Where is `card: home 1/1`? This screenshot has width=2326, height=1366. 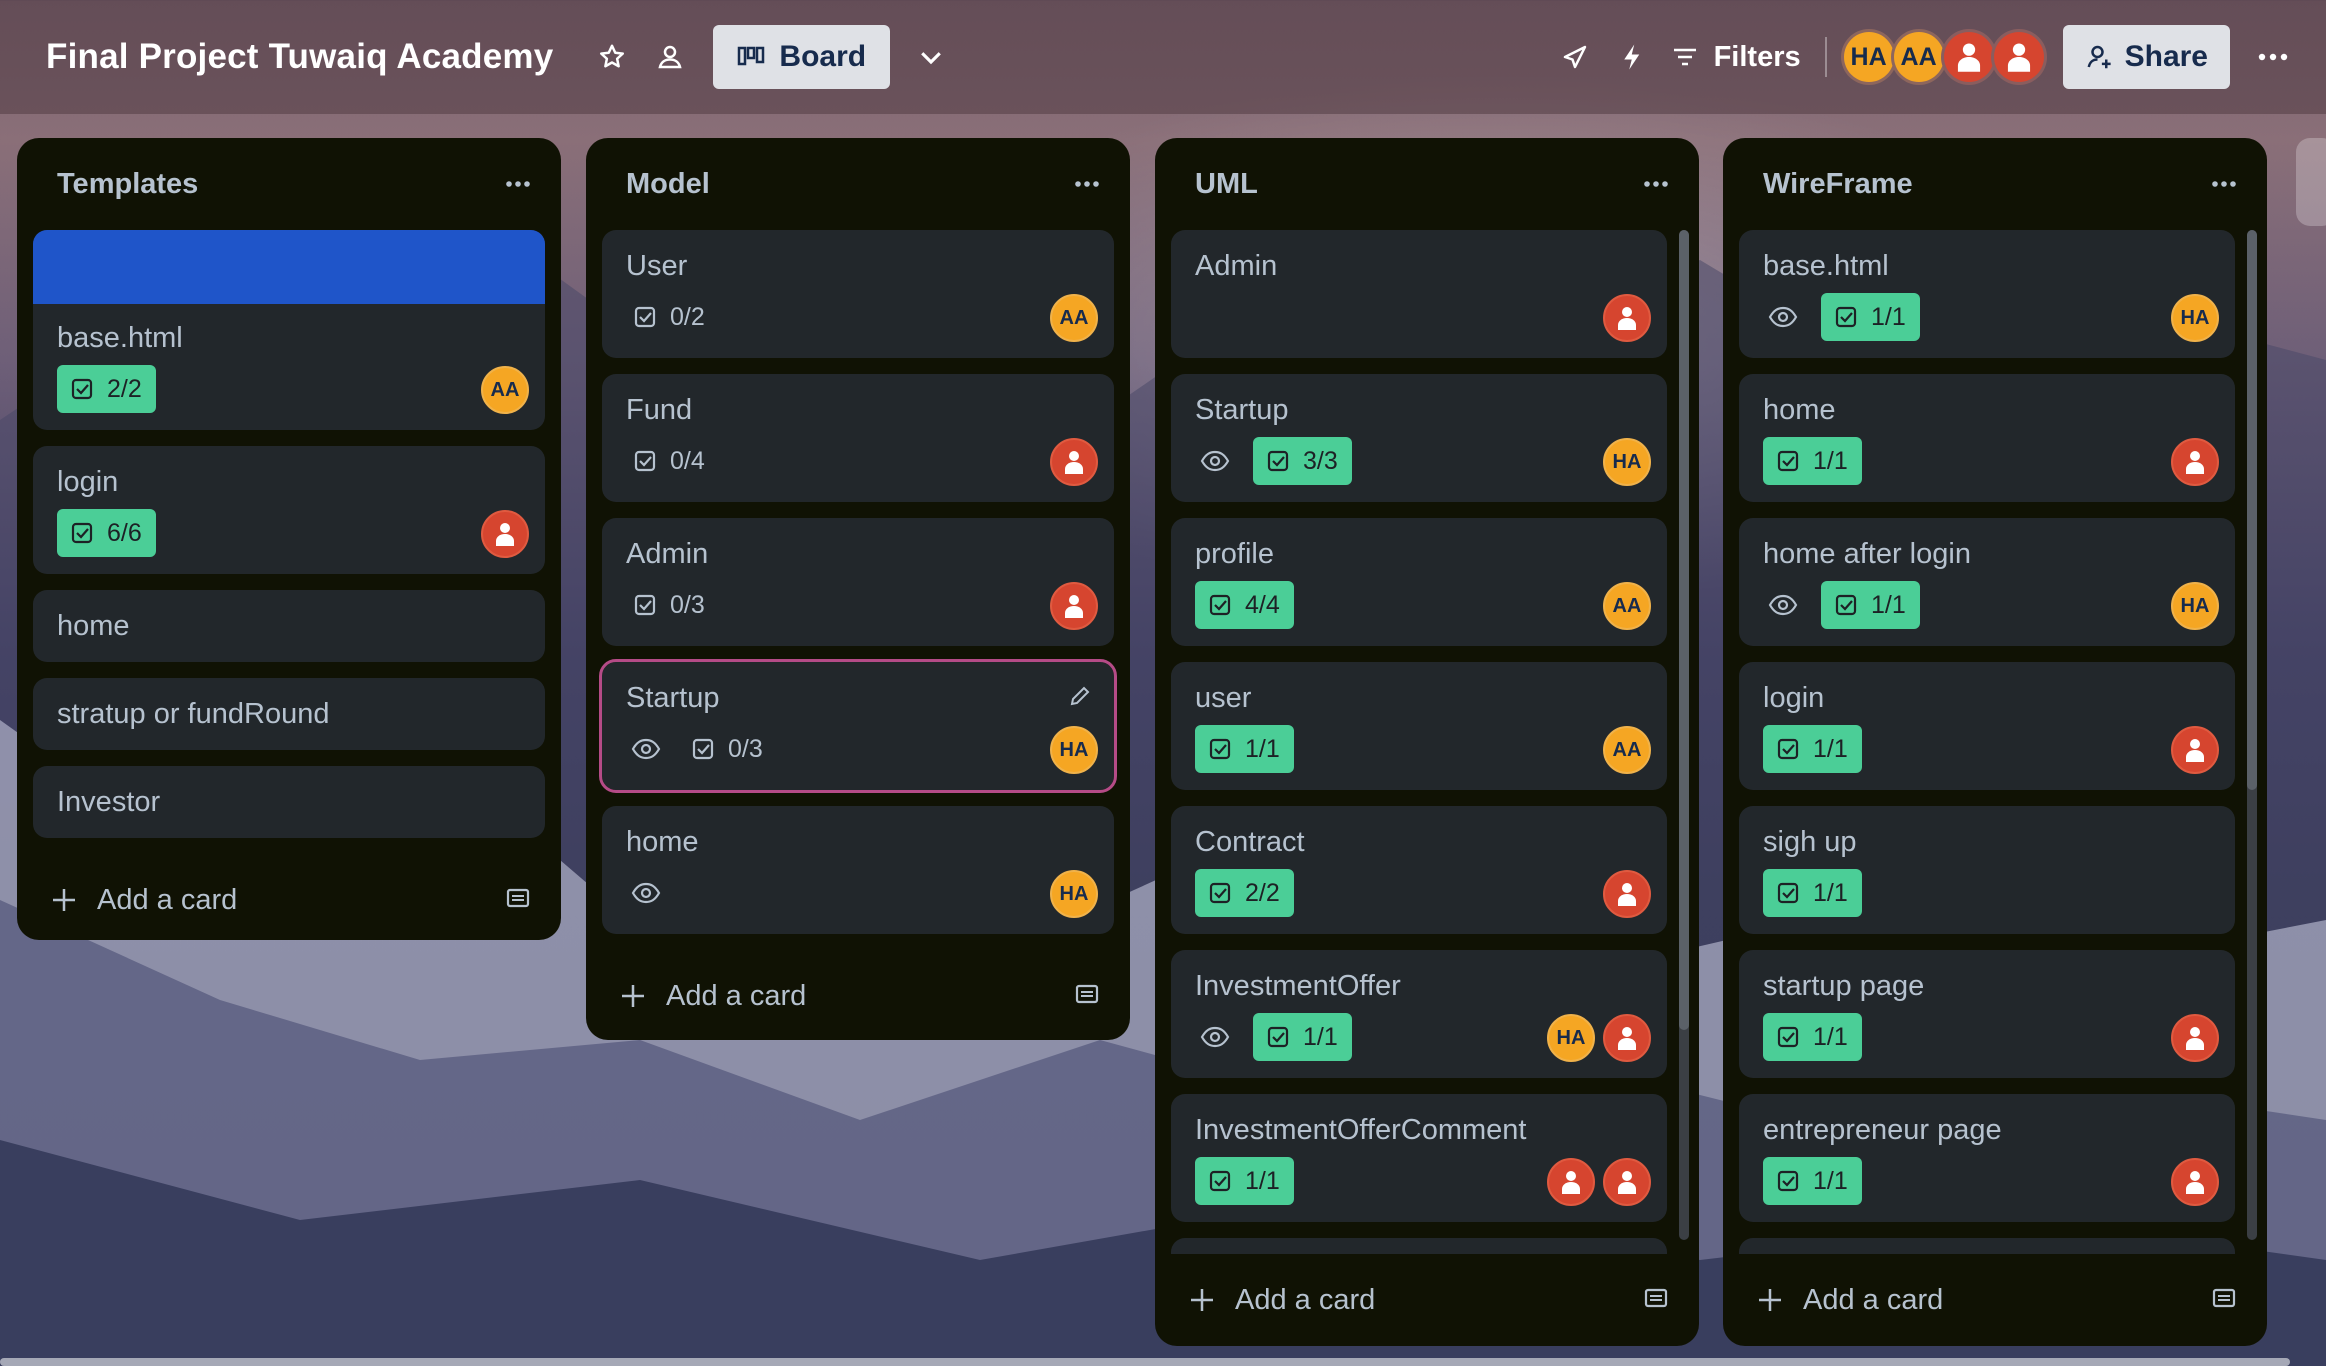 card: home 1/1 is located at coordinates (1987, 438).